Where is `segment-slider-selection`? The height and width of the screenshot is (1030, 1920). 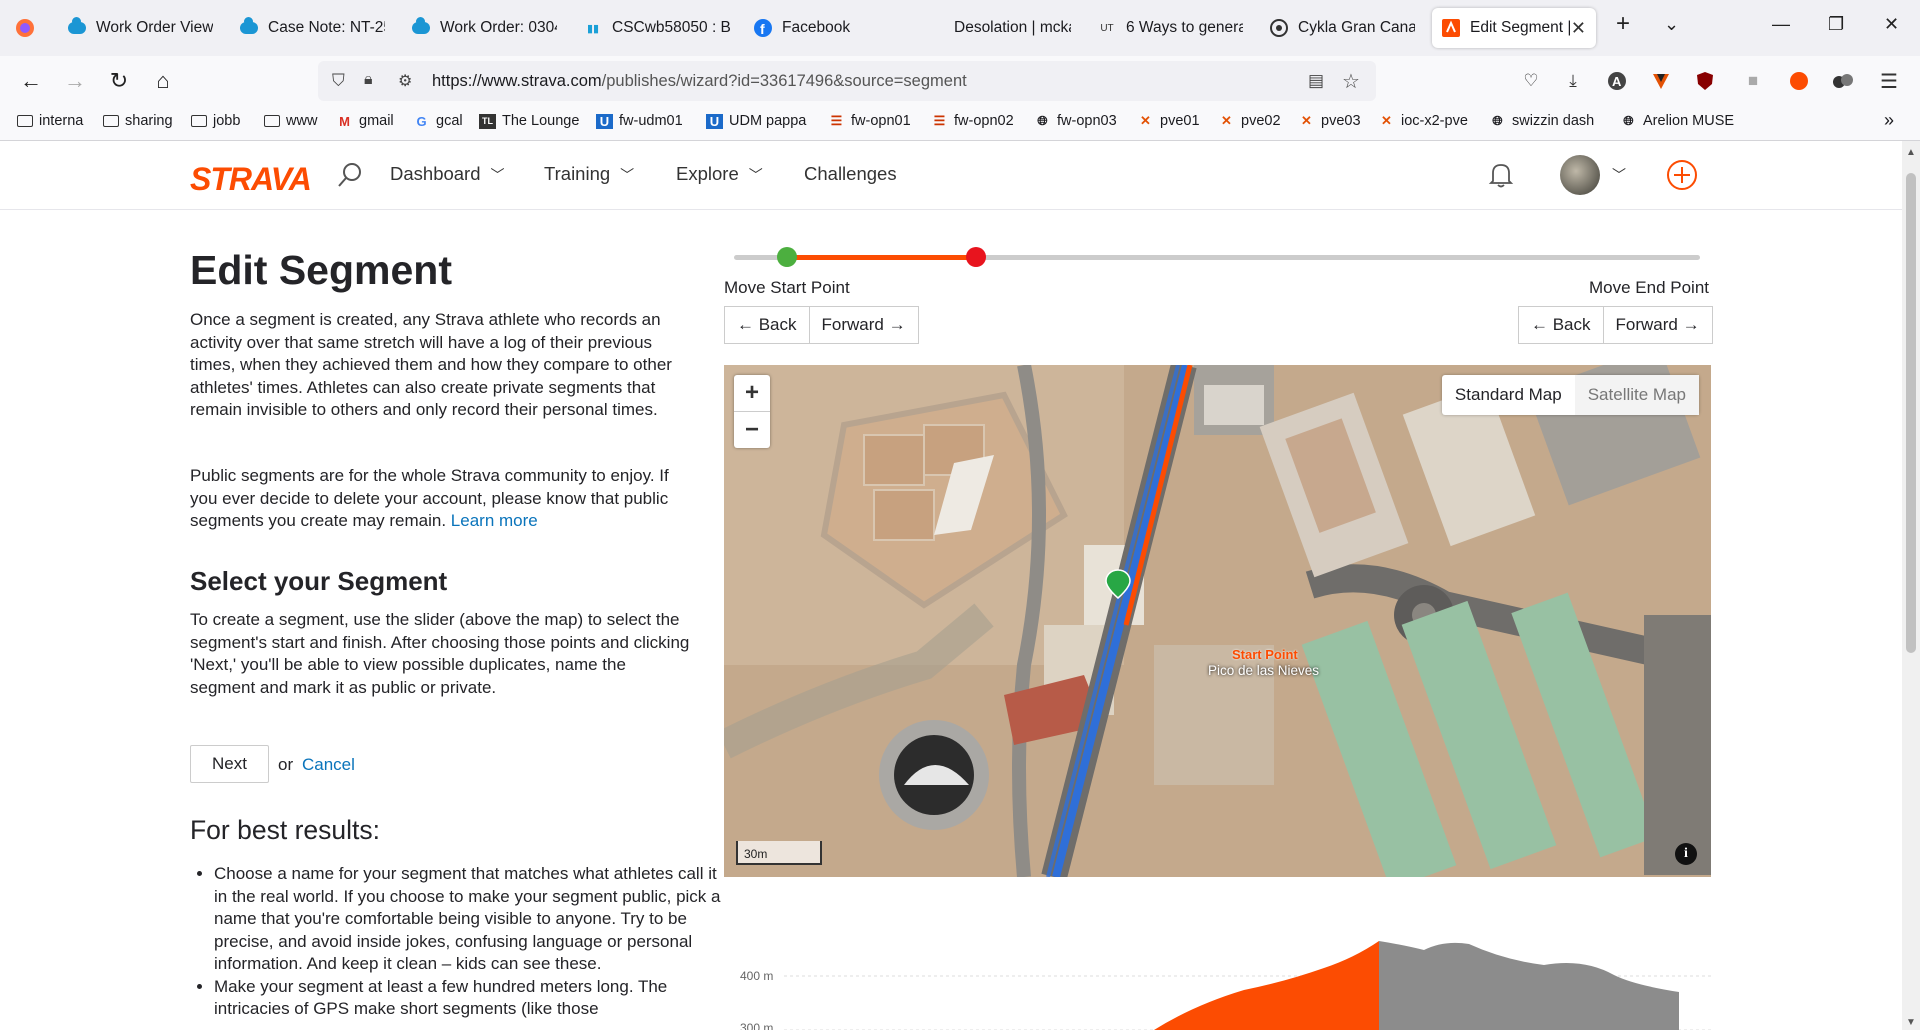
segment-slider-selection is located at coordinates (881, 257).